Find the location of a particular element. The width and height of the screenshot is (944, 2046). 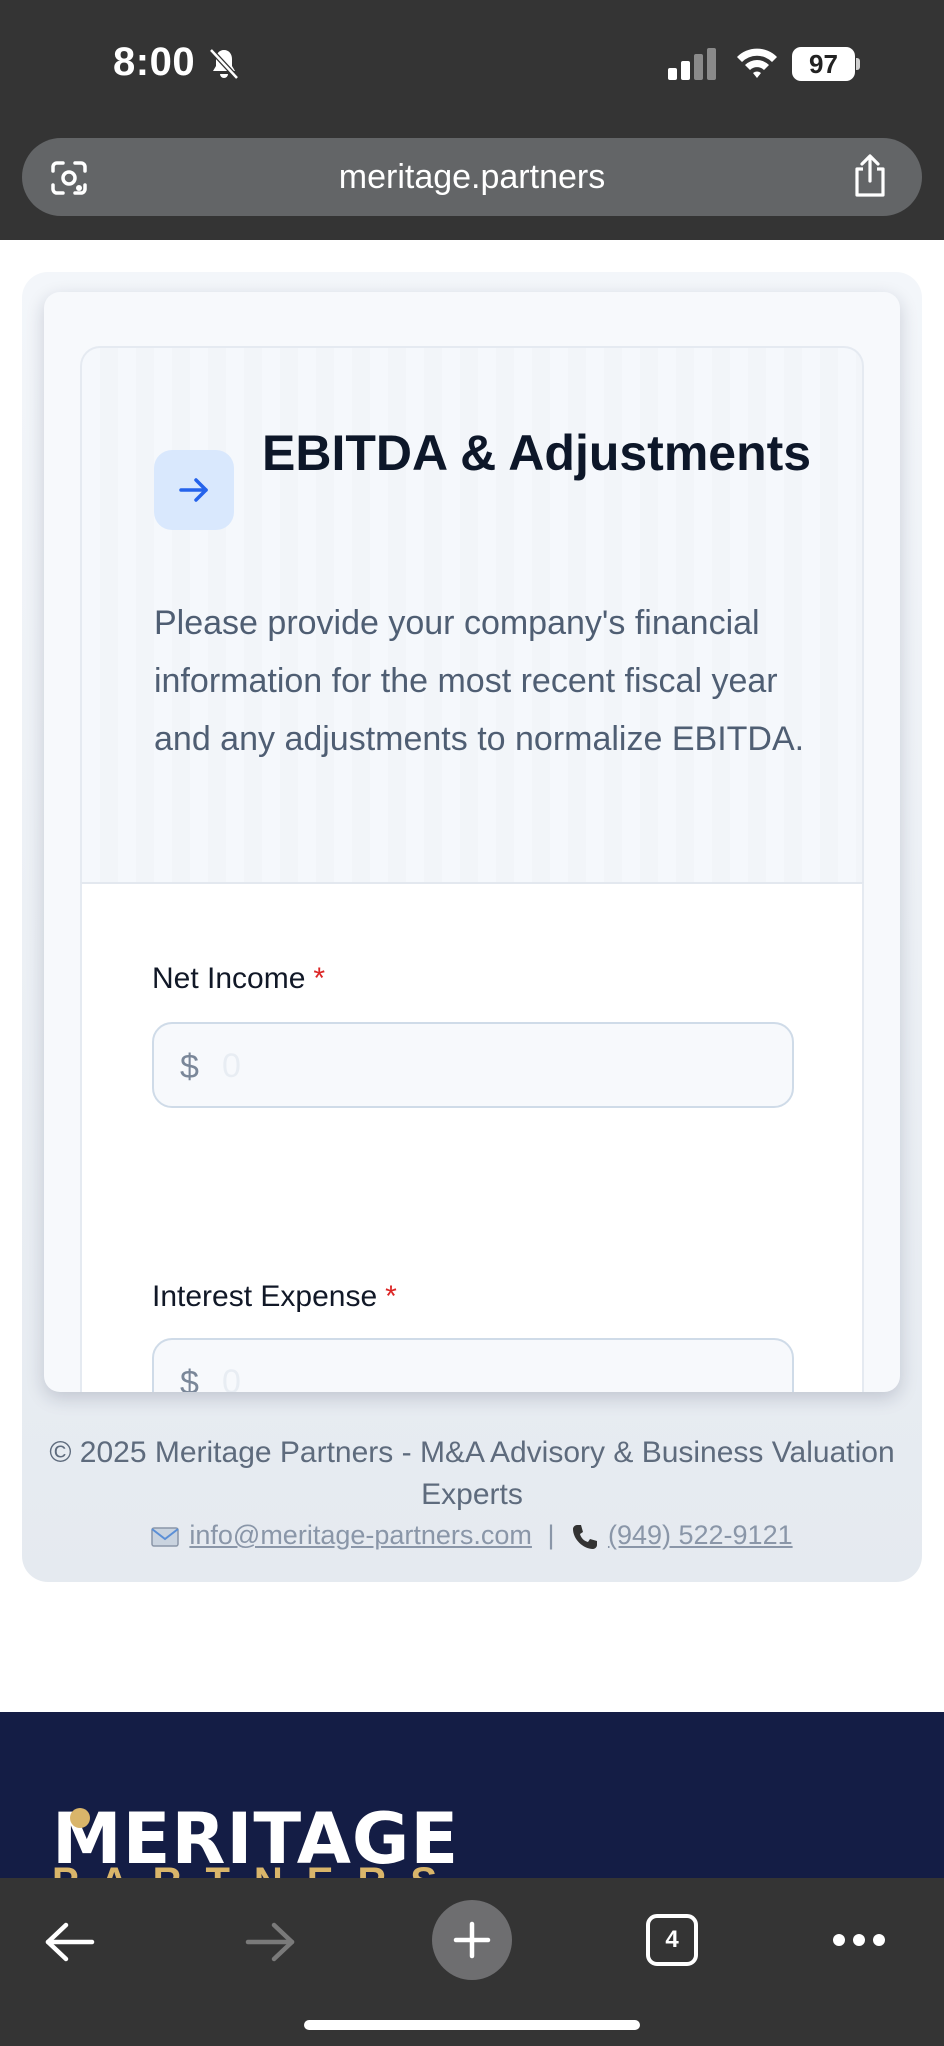

battery-level: 97 is located at coordinates (823, 64).